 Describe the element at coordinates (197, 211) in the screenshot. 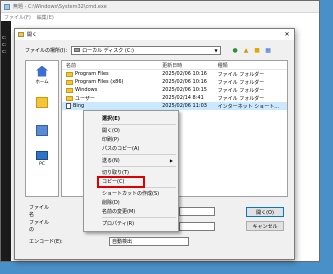

I see `filename-input` at that location.